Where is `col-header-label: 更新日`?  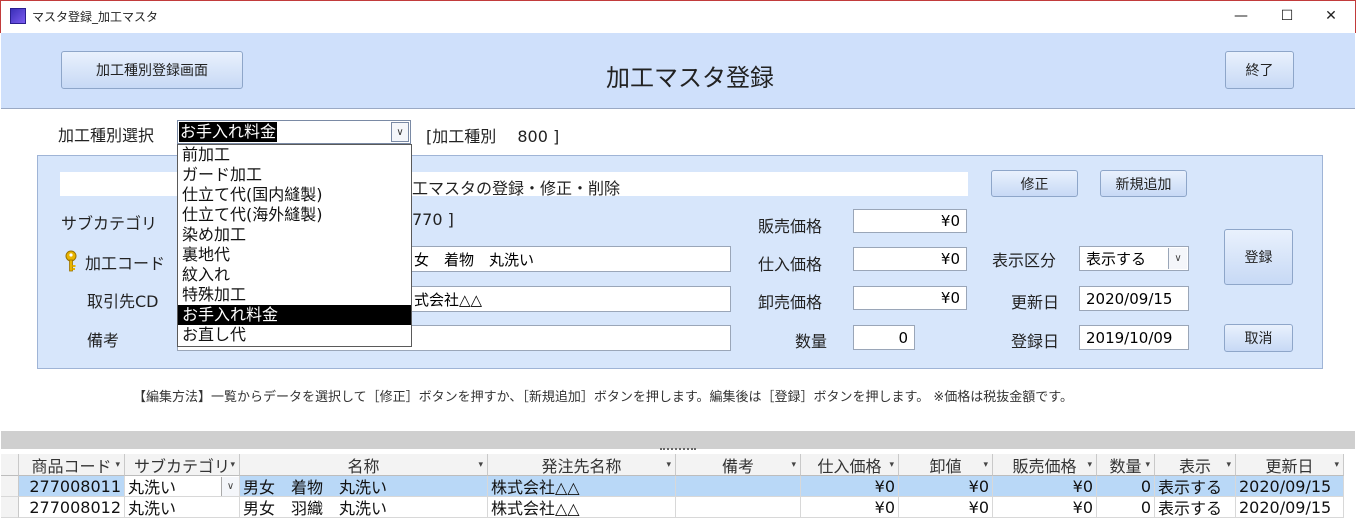 col-header-label: 更新日 is located at coordinates (1289, 466).